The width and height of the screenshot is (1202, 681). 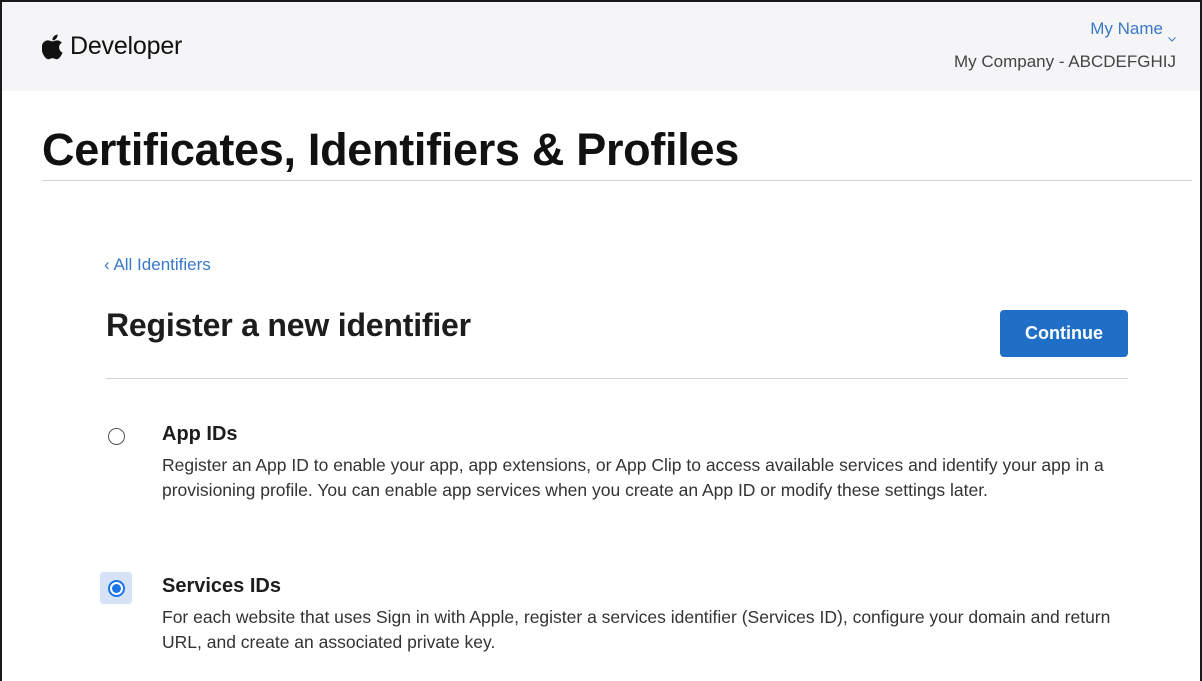 I want to click on apple-logo-icon, so click(x=52, y=47).